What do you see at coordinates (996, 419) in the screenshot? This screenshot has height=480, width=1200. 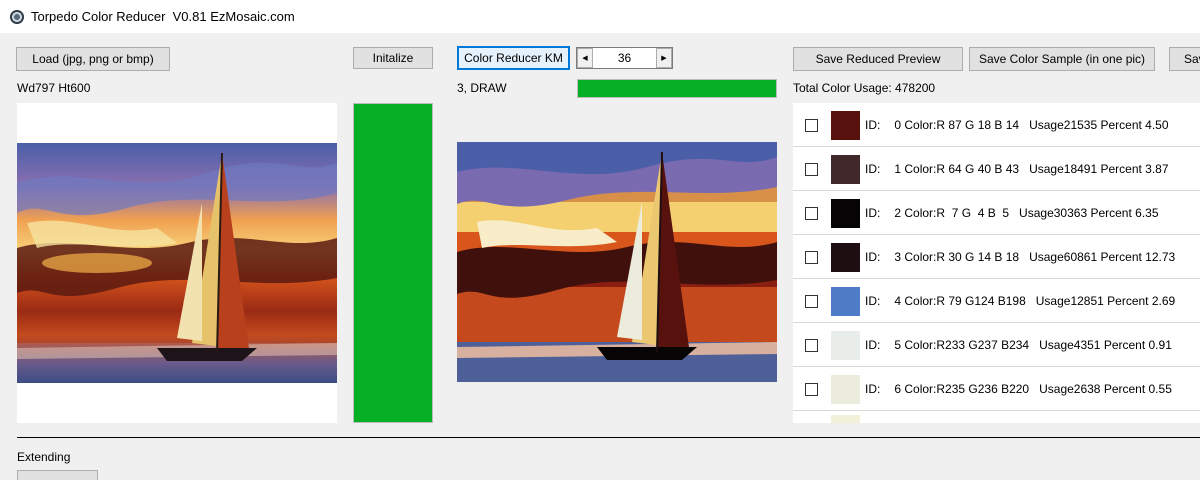 I see `list-item` at bounding box center [996, 419].